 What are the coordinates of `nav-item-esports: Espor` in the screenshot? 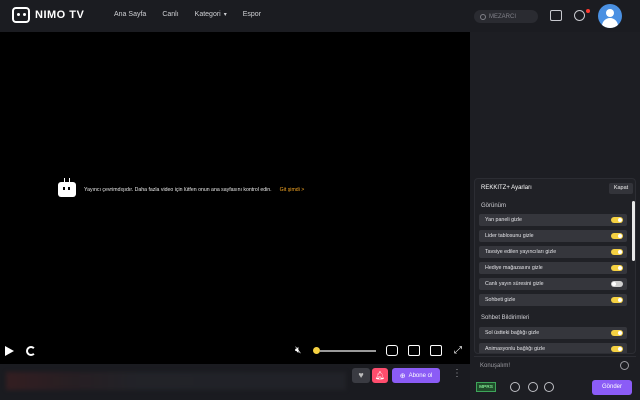 It's located at (252, 14).